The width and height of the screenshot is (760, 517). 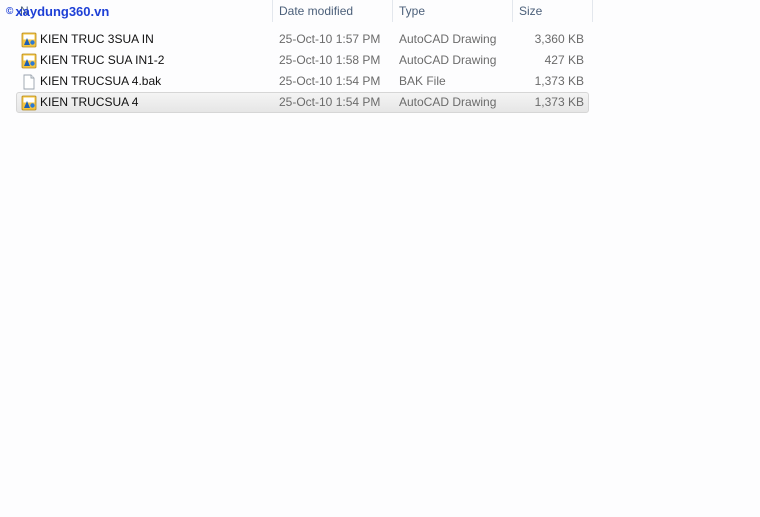 I want to click on copyright-symbol: ©, so click(x=10, y=11).